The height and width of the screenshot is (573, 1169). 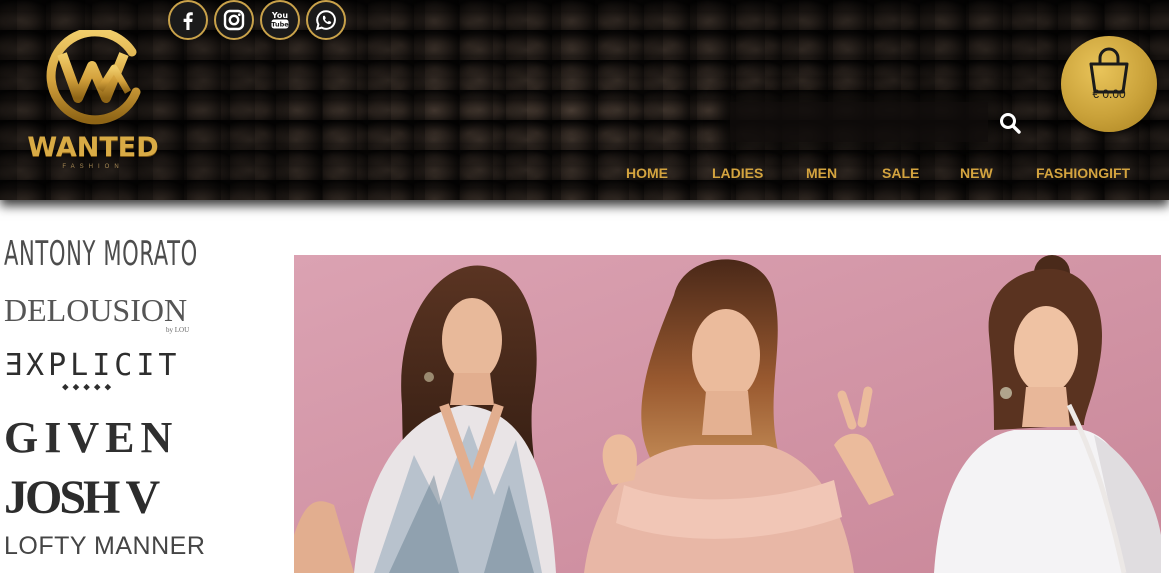 I want to click on brand-explicit-label: ƎXPLICIT, so click(x=92, y=365).